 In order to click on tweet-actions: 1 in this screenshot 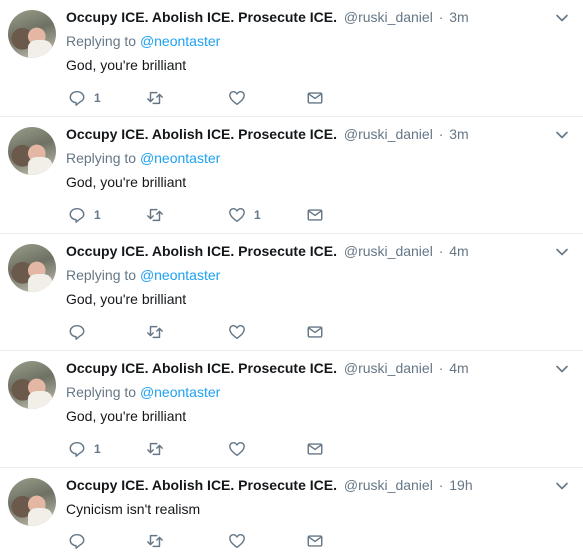, I will do `click(206, 449)`.